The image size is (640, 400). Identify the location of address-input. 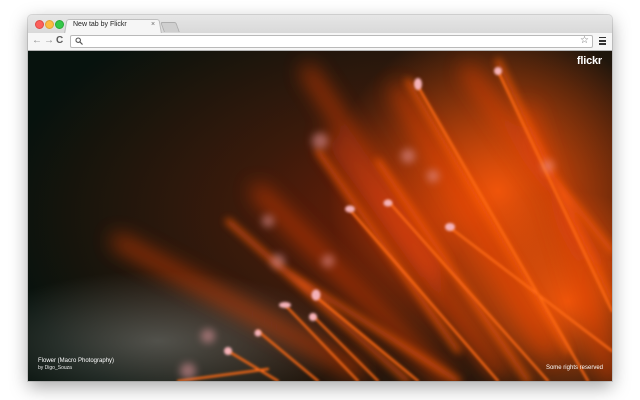
(330, 41).